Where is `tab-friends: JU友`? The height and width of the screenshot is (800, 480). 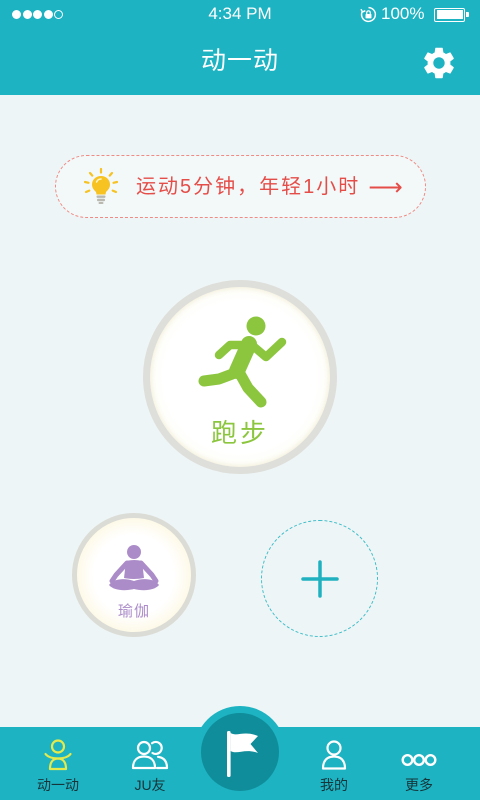
tab-friends: JU友 is located at coordinates (150, 763).